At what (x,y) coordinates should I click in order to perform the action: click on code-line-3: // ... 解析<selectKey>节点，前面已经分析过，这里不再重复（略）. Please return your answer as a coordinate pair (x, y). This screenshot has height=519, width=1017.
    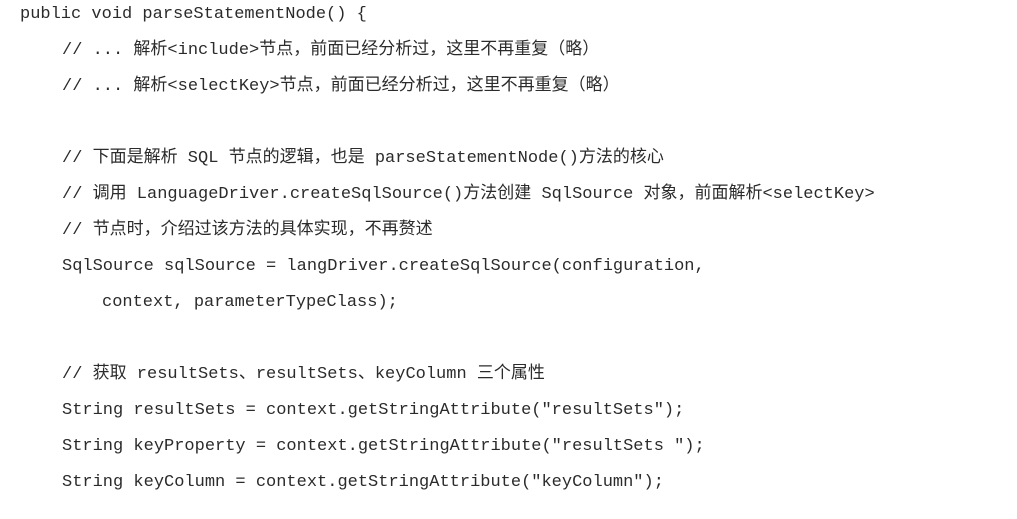
    Looking at the image, I should click on (341, 86).